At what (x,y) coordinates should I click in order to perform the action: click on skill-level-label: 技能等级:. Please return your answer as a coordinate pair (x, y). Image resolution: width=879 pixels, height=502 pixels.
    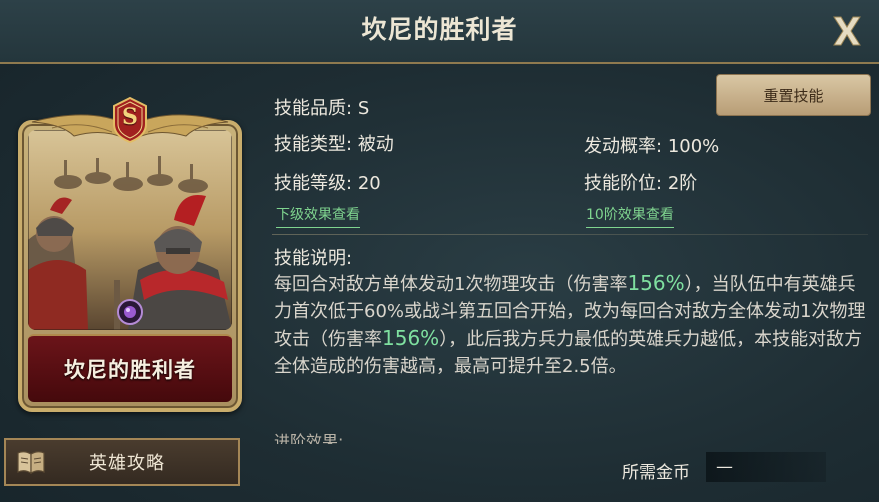
    Looking at the image, I should click on (313, 183).